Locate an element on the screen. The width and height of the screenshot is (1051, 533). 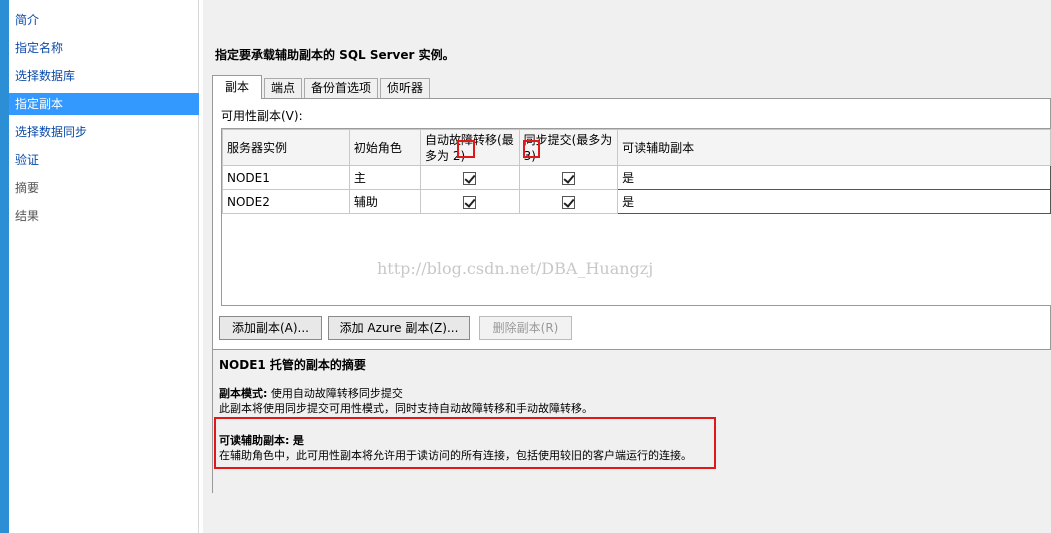
tab-strip: 副本 端点 备份首选项 侦听器 is located at coordinates (322, 87).